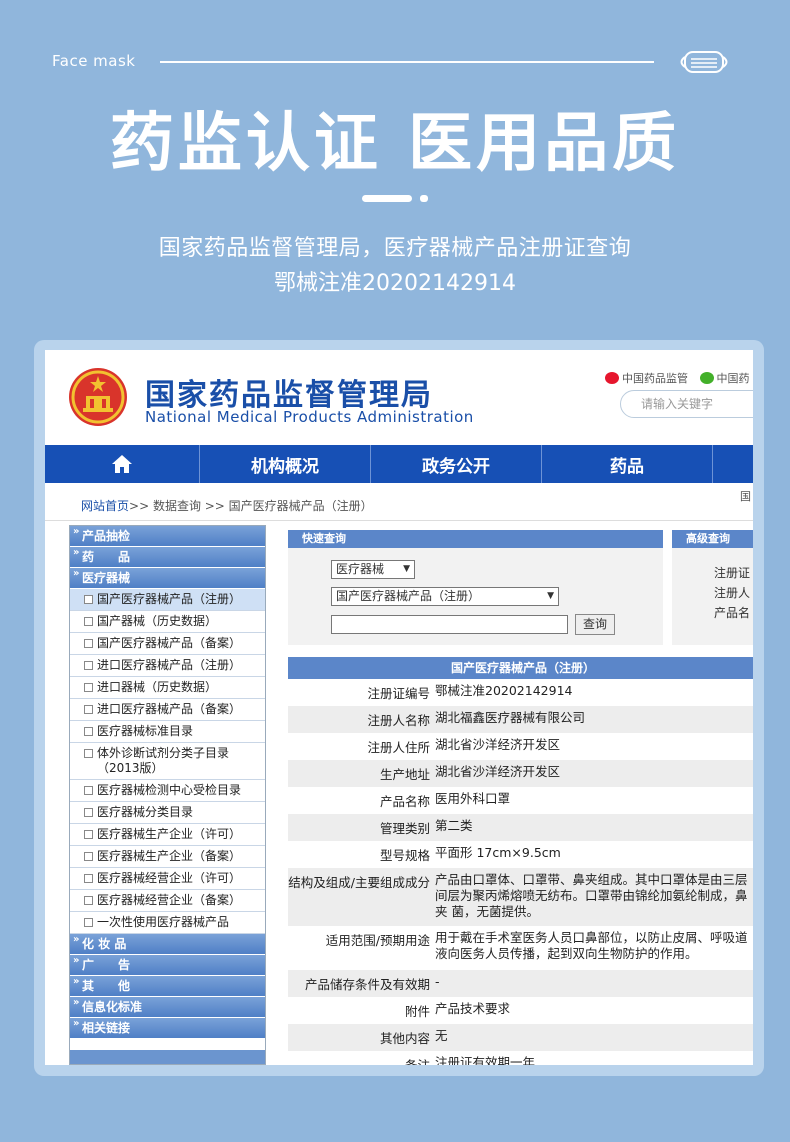 This screenshot has height=1142, width=790. What do you see at coordinates (441, 1035) in the screenshot?
I see `field-value: 无` at bounding box center [441, 1035].